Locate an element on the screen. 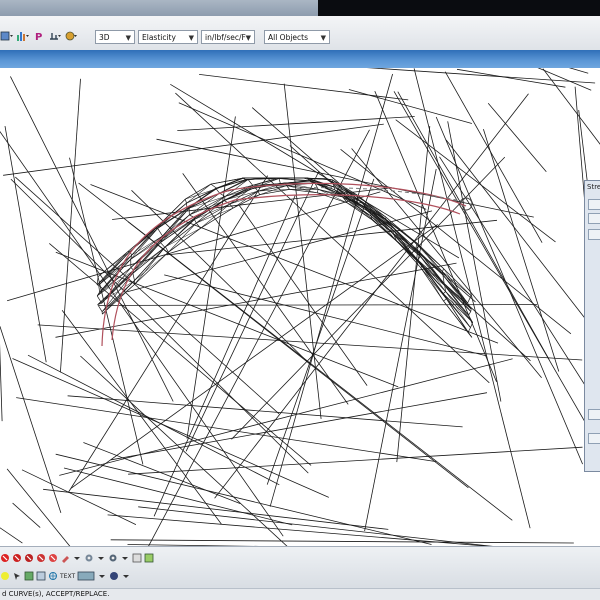 The height and width of the screenshot is (600, 600). units-dropdown: in/lbf/sec/F ▼ is located at coordinates (228, 37).